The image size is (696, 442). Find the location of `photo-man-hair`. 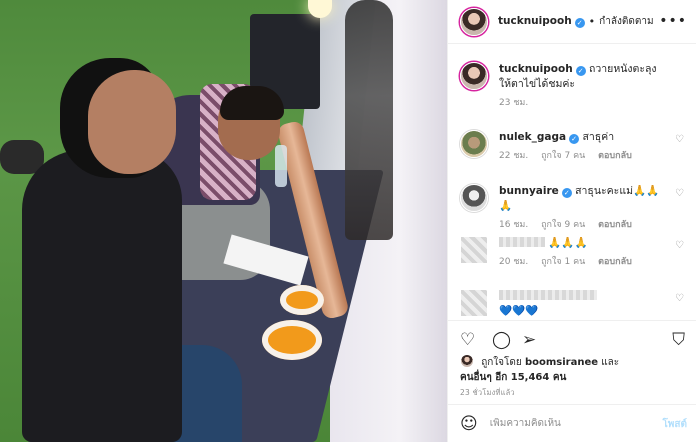

photo-man-hair is located at coordinates (252, 103).